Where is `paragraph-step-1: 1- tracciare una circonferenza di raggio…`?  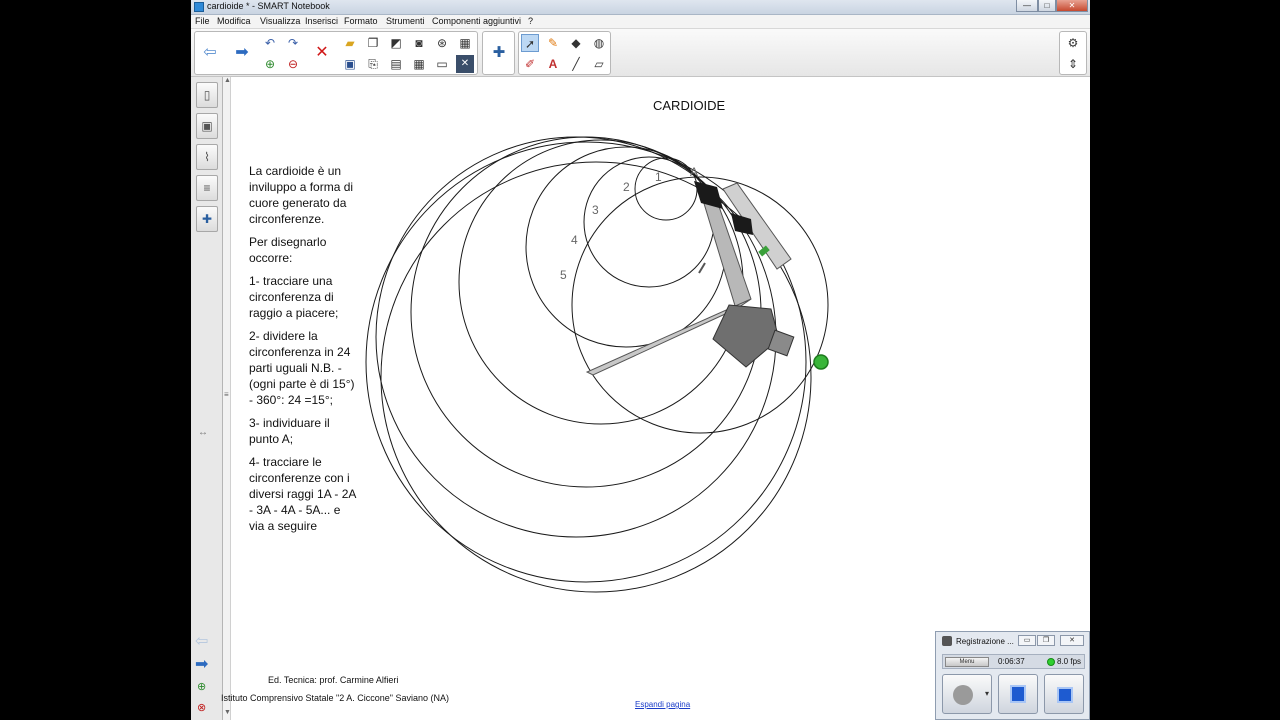 paragraph-step-1: 1- tracciare una circonferenza di raggio… is located at coordinates (294, 297).